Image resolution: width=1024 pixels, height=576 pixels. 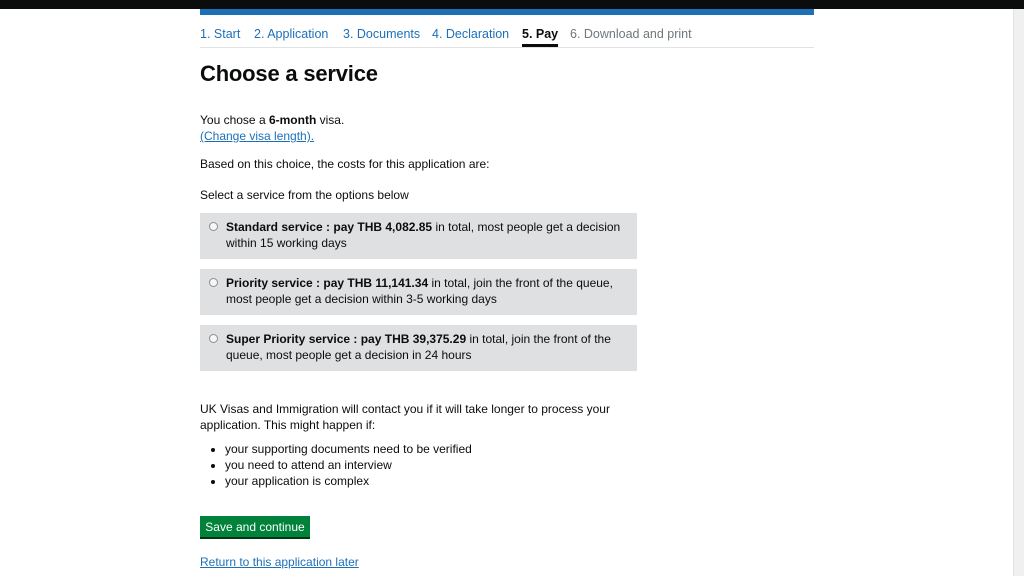 What do you see at coordinates (255, 526) in the screenshot?
I see `save-and-continue-button: Save and continue` at bounding box center [255, 526].